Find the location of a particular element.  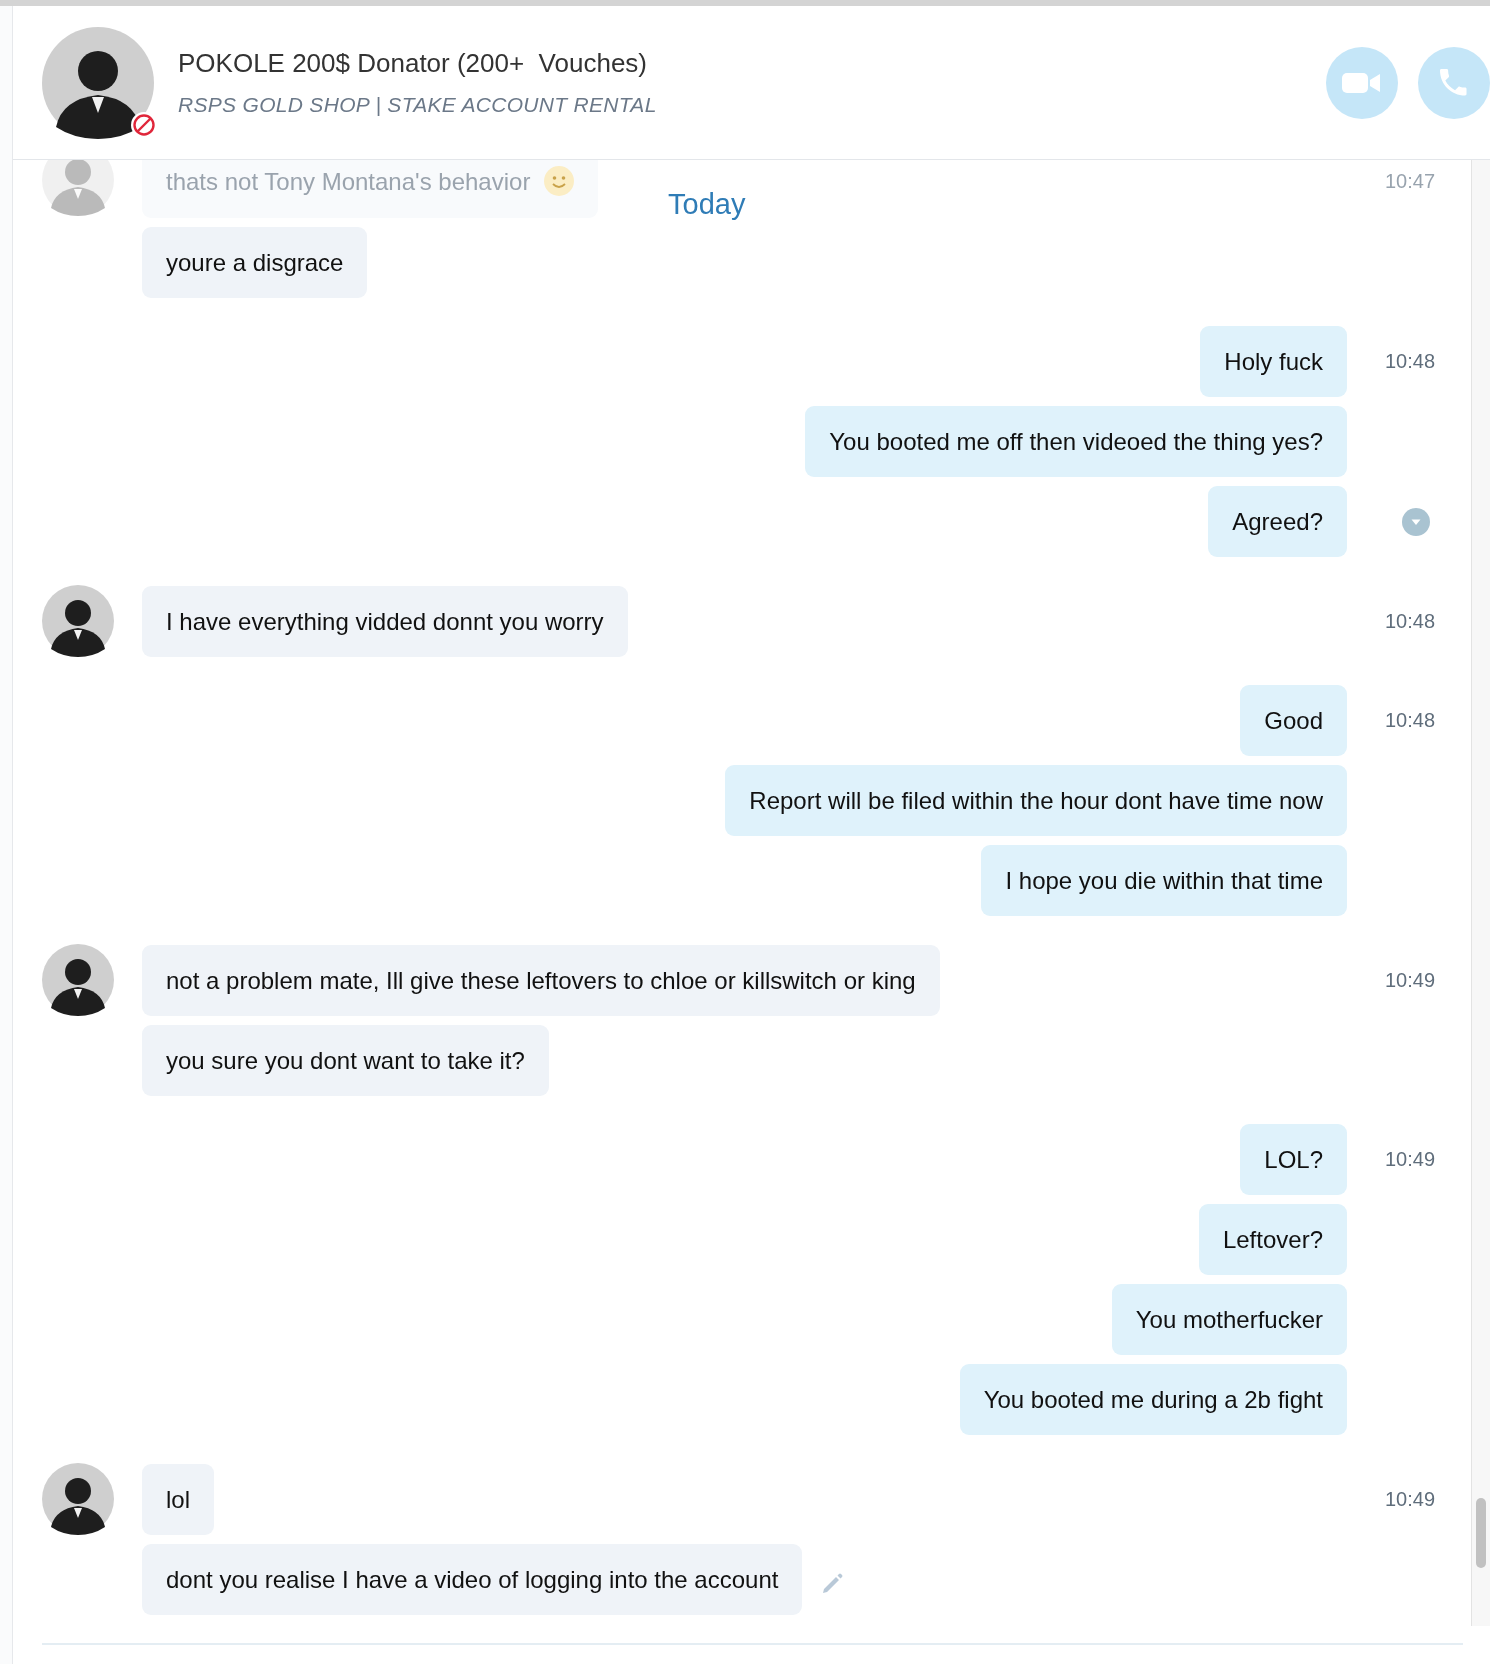

contact-name: POKOLE 200$ Donator (200+ Vouches) is located at coordinates (413, 63).